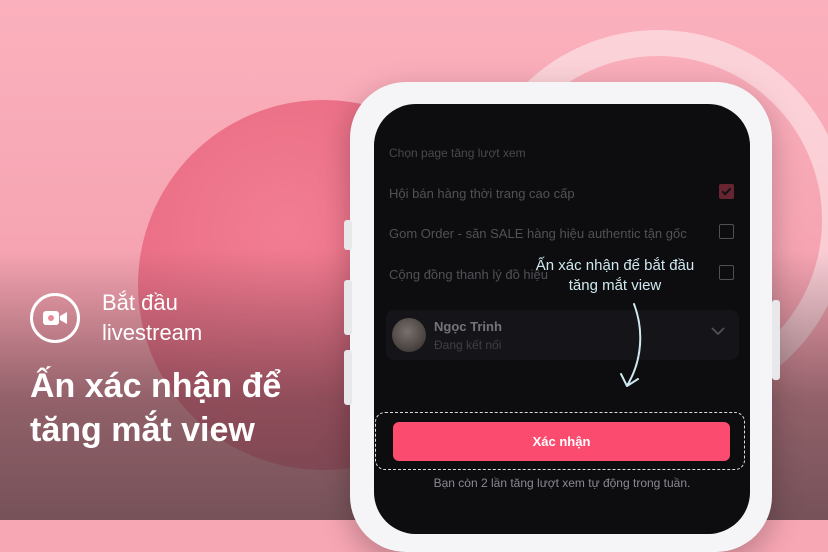  Describe the element at coordinates (409, 335) in the screenshot. I see `avatar` at that location.